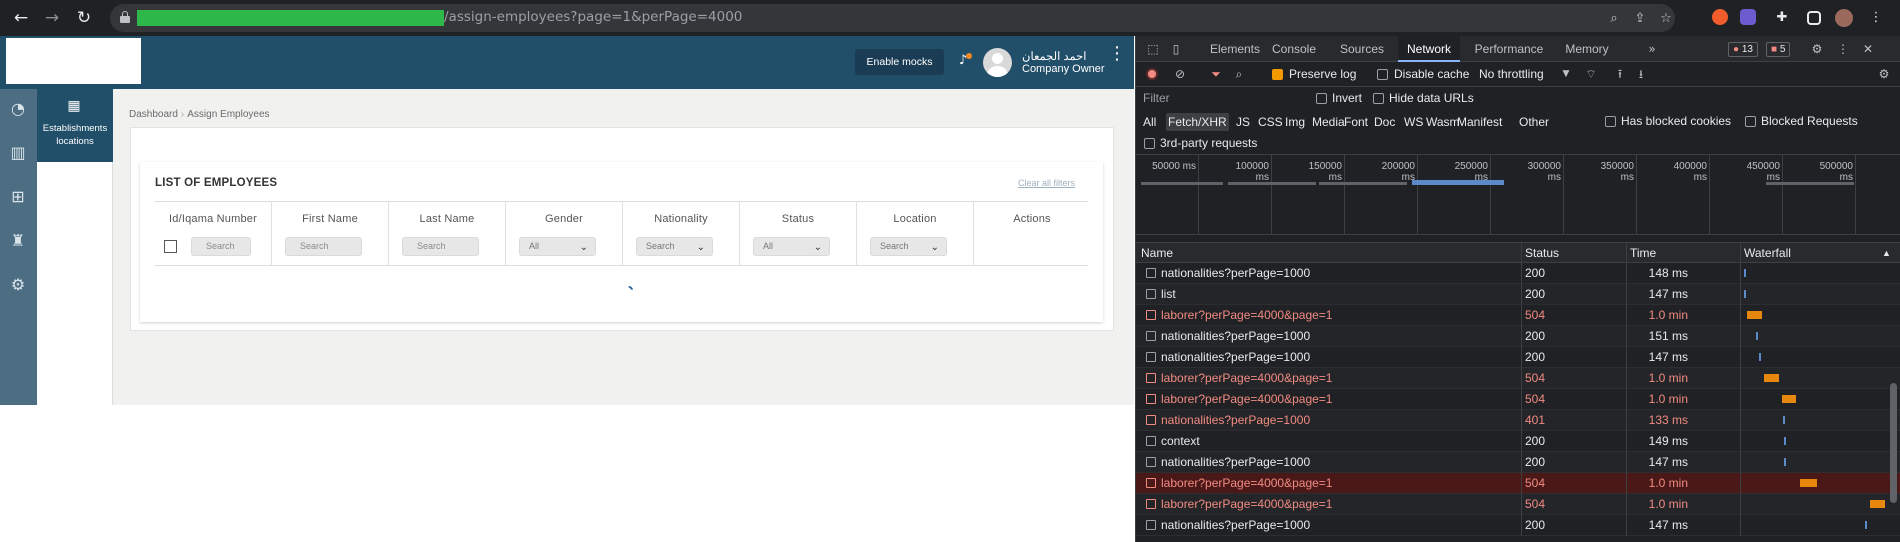 The image size is (1900, 542). I want to click on network-conditions-icon: ⌔, so click(1591, 74).